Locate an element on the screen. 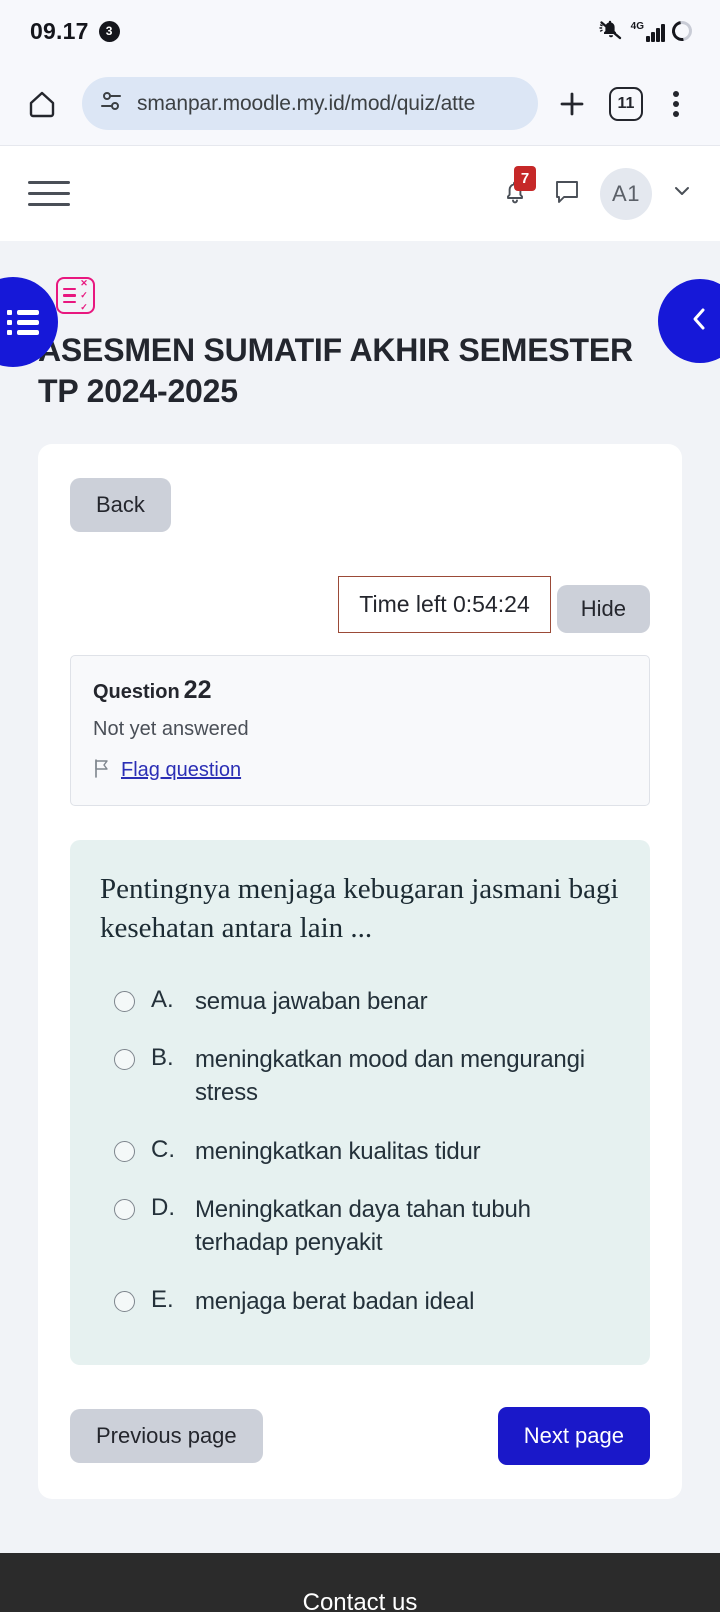 This screenshot has height=1612, width=720. system-status-bar: 09.17 3 4G is located at coordinates (360, 31).